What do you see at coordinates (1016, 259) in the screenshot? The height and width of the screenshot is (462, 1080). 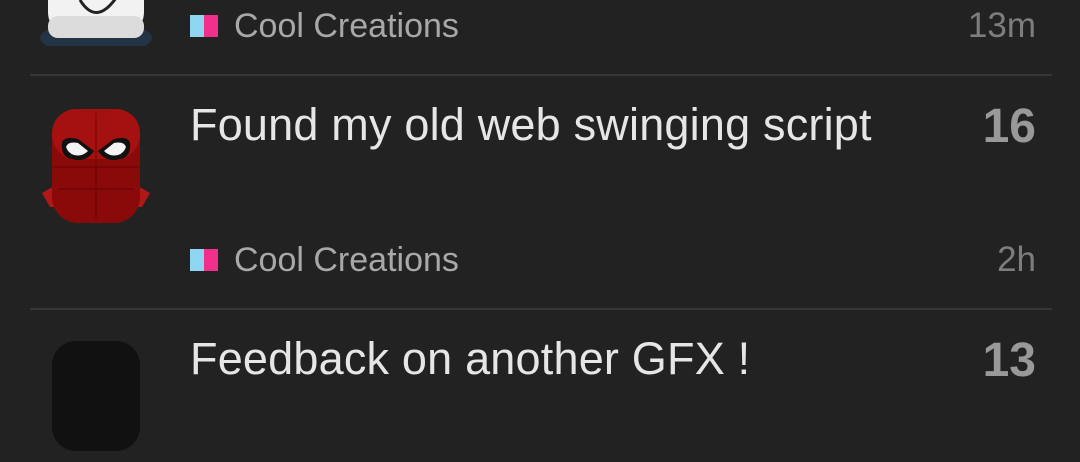 I see `topic-age: 2h` at bounding box center [1016, 259].